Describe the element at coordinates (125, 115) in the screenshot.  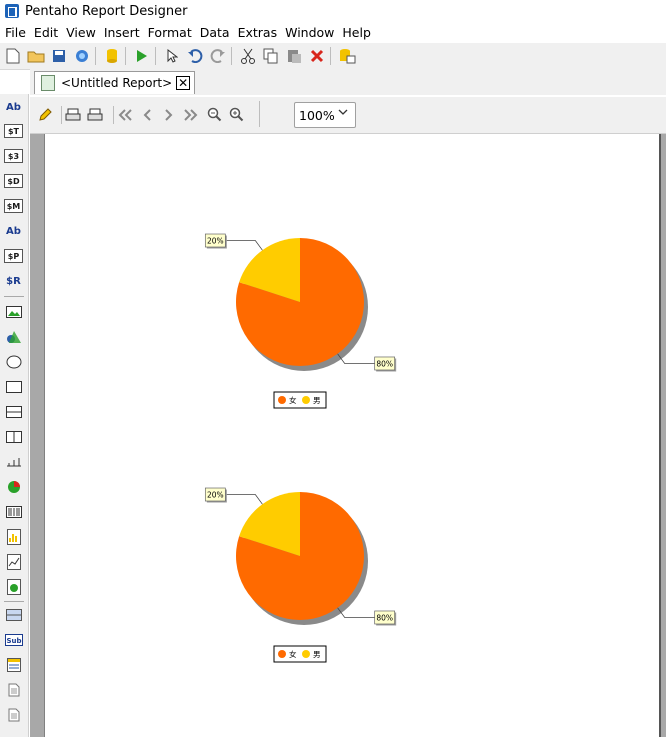
I see `first-page-icon` at that location.